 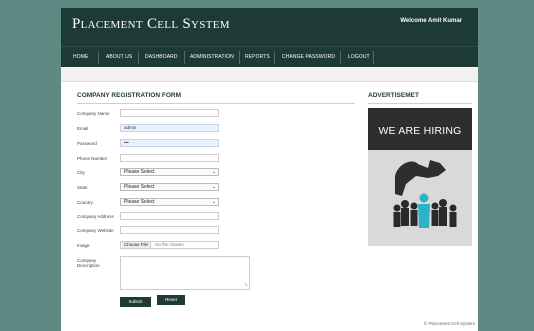 What do you see at coordinates (420, 103) in the screenshot?
I see `advertisement-title-rule` at bounding box center [420, 103].